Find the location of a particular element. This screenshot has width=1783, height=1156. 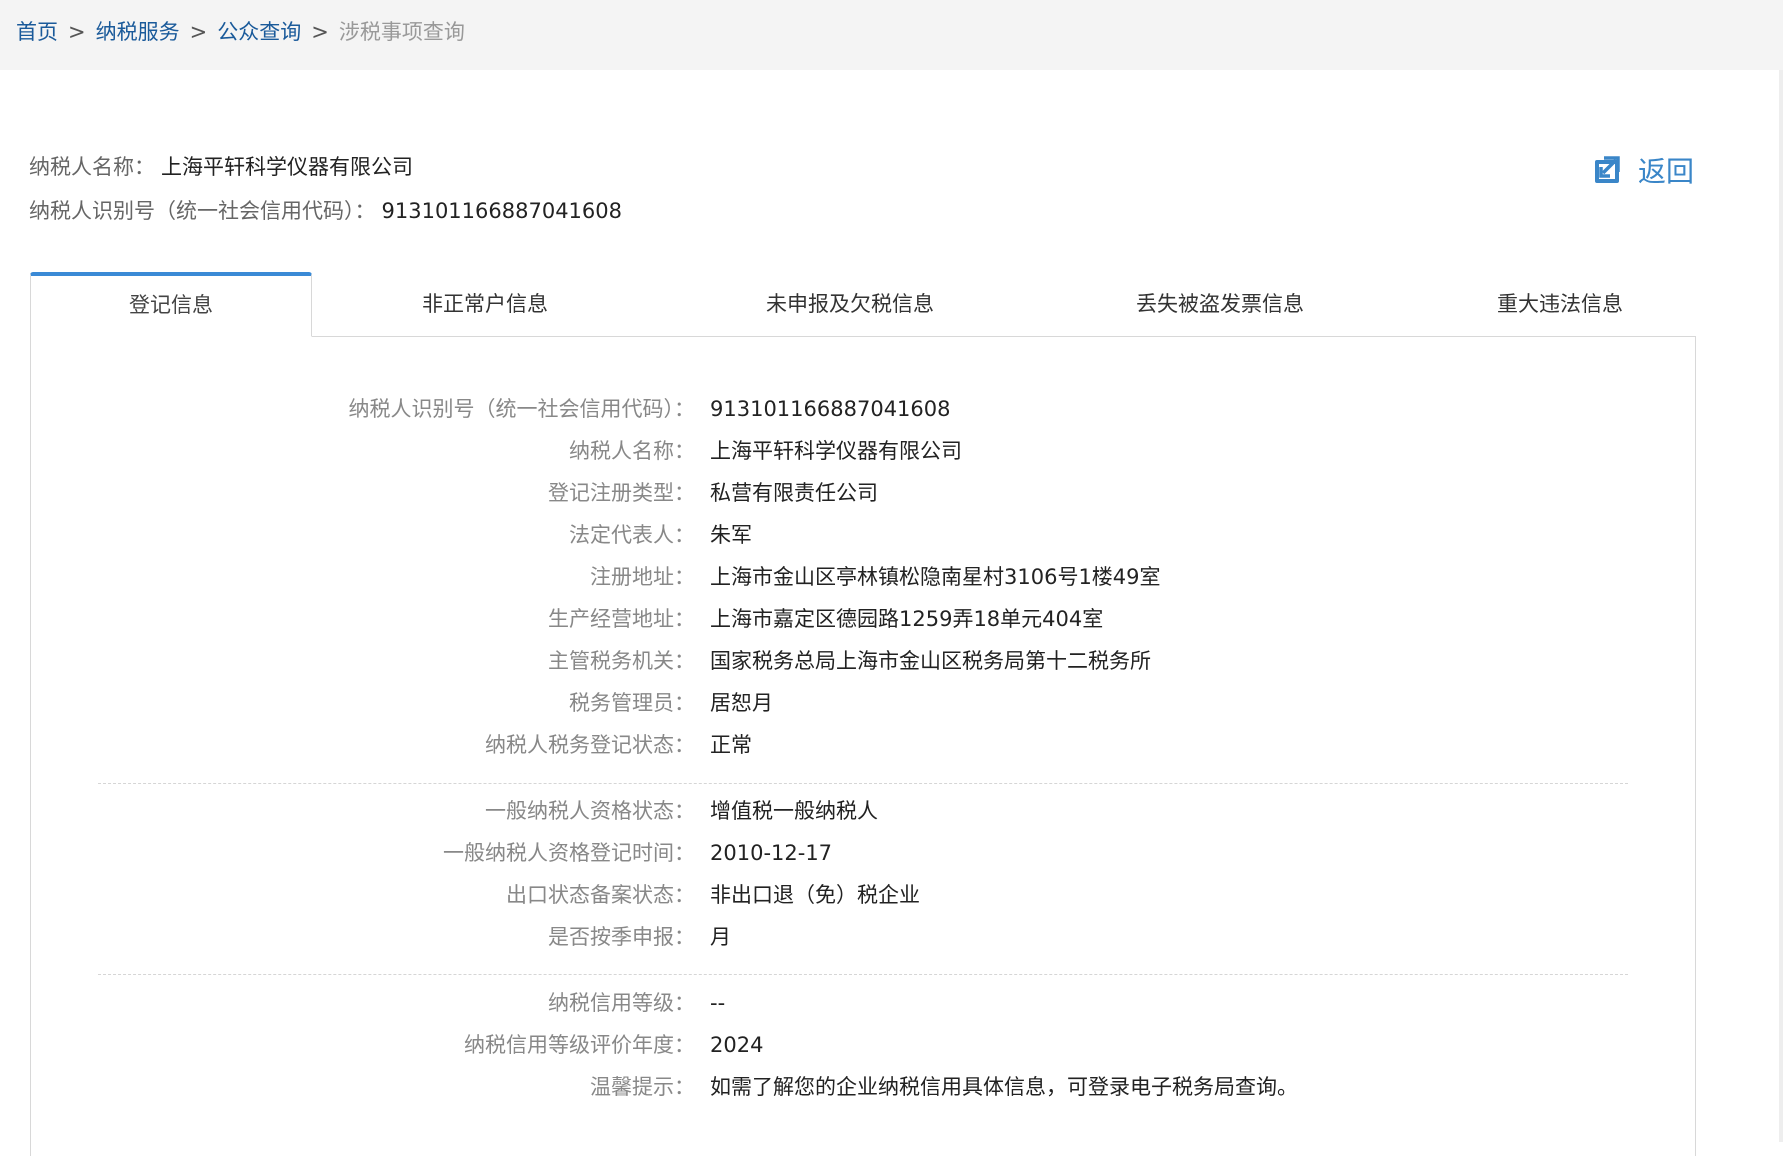

summary-name-label: 纳税人名称： is located at coordinates (92, 167).